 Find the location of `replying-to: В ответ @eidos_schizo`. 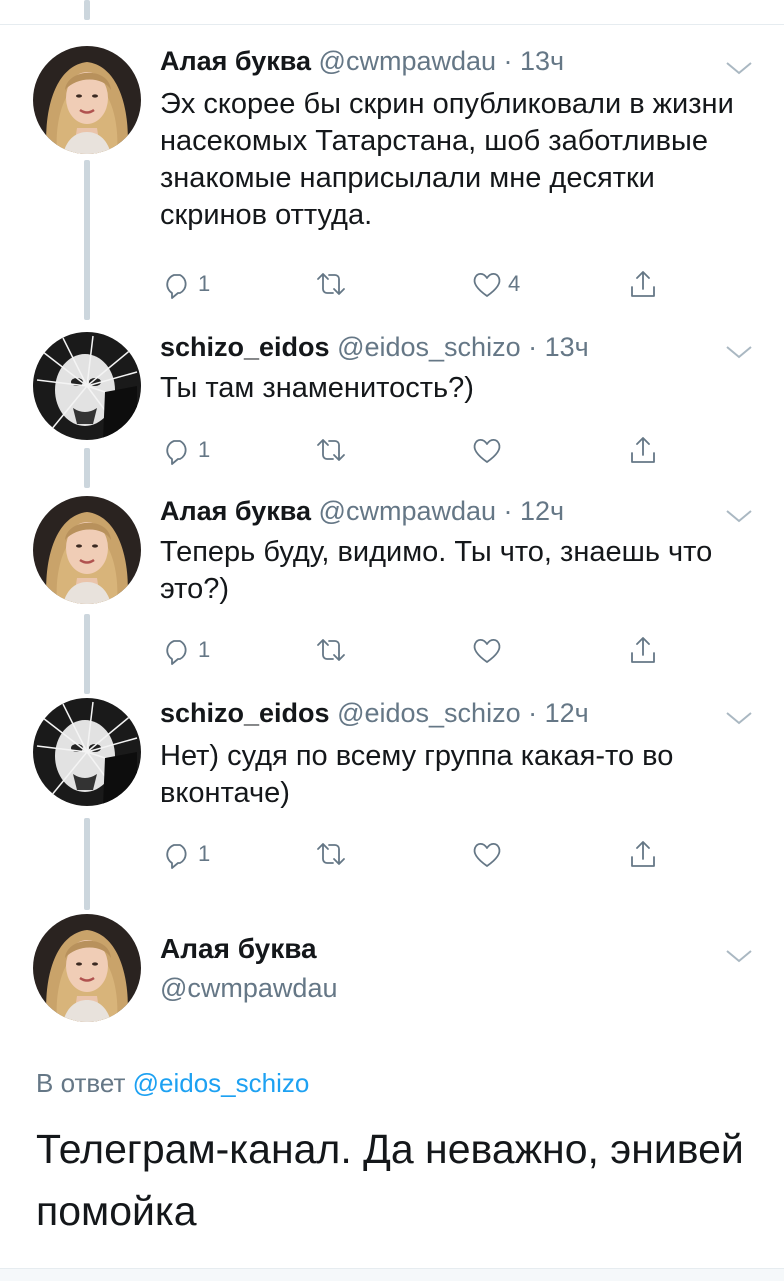

replying-to: В ответ @eidos_schizo is located at coordinates (172, 1083).